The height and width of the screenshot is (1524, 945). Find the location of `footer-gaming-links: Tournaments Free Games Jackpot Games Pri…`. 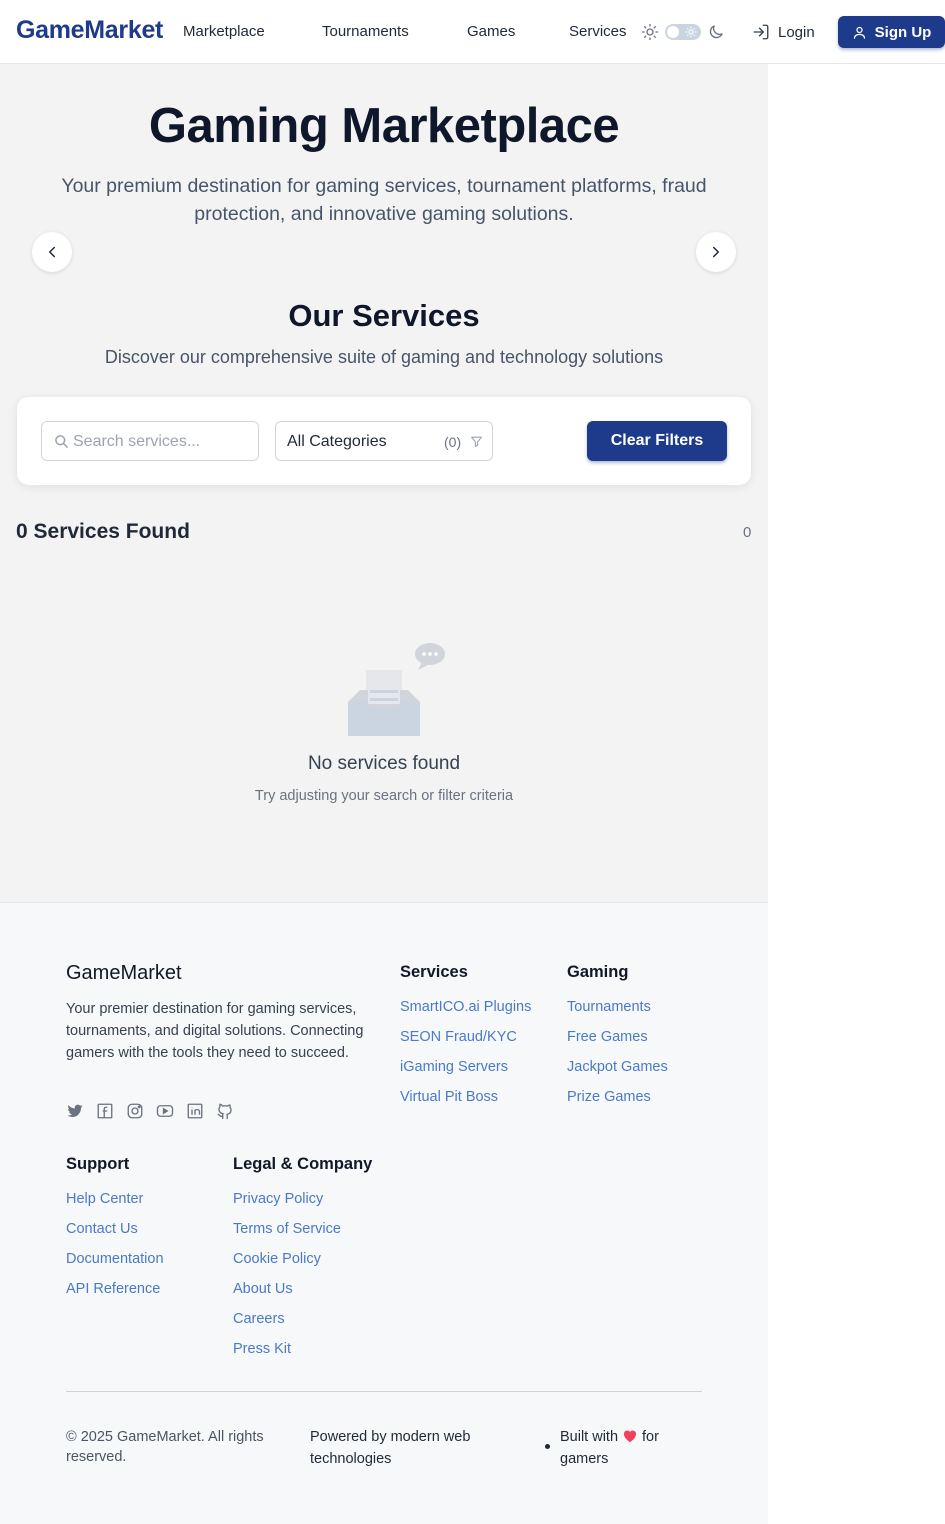

footer-gaming-links: Tournaments Free Games Jackpot Games Pri… is located at coordinates (617, 1057).